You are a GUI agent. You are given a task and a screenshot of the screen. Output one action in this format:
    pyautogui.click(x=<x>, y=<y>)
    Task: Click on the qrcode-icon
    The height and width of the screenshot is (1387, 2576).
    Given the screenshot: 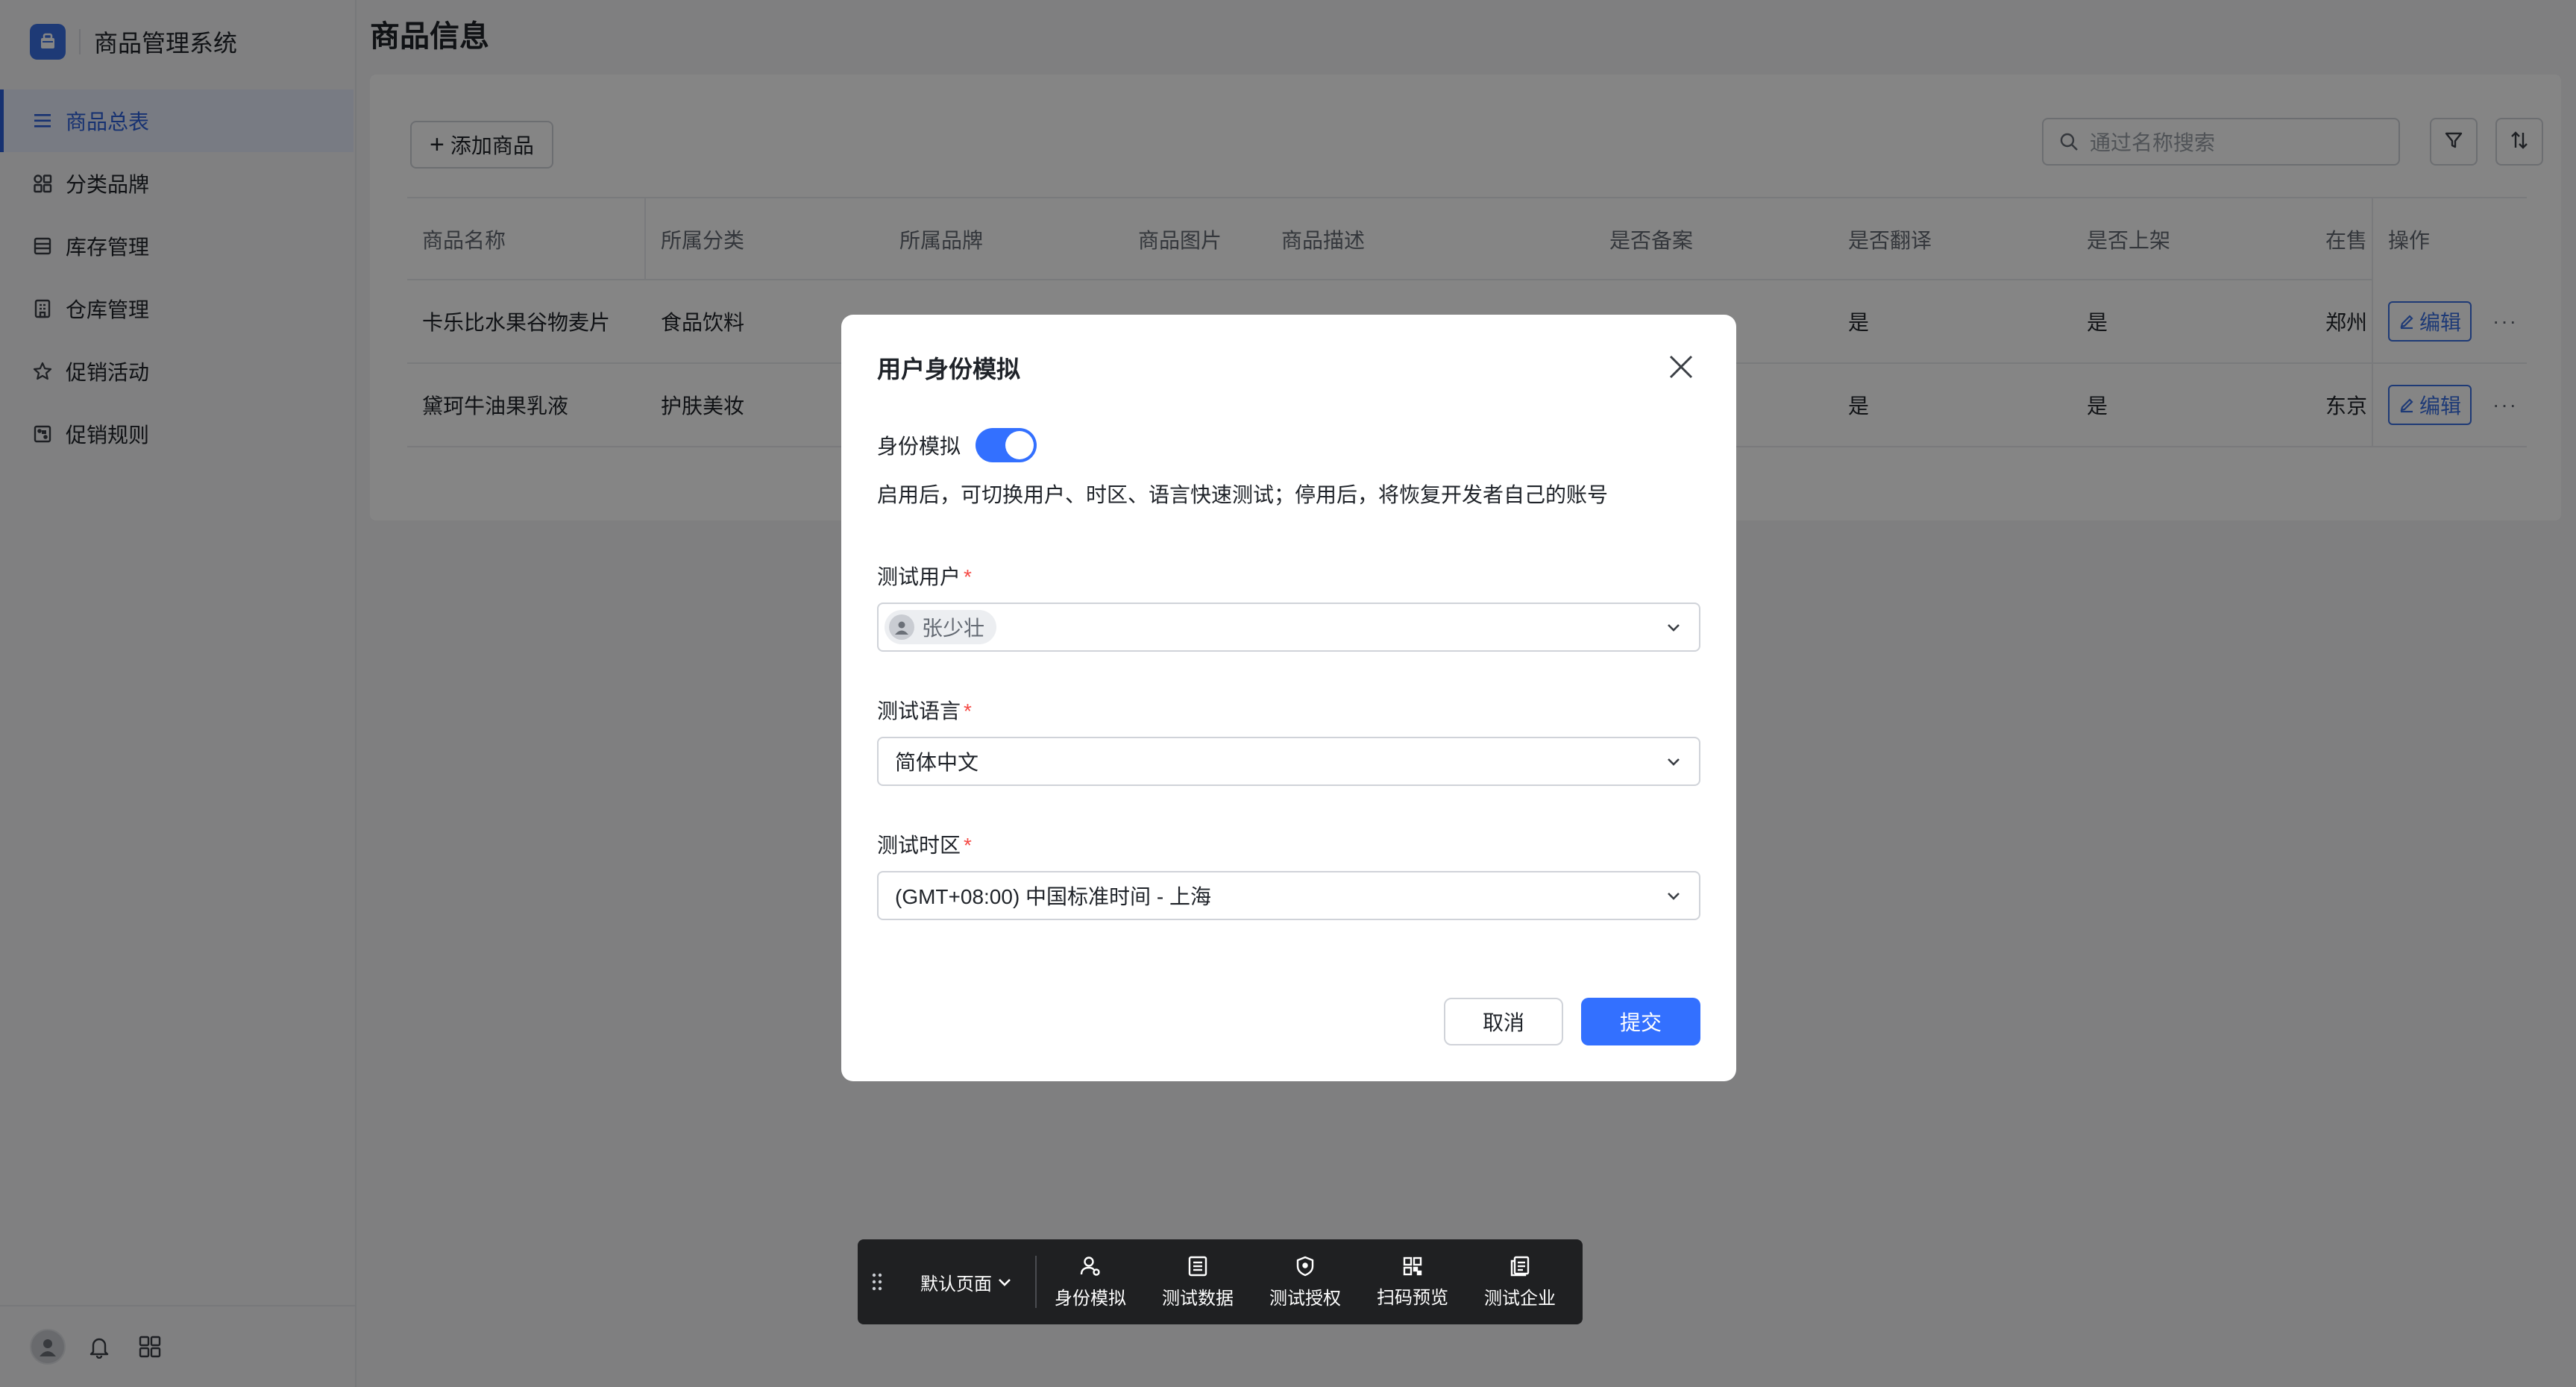 What is the action you would take?
    pyautogui.click(x=1413, y=1266)
    